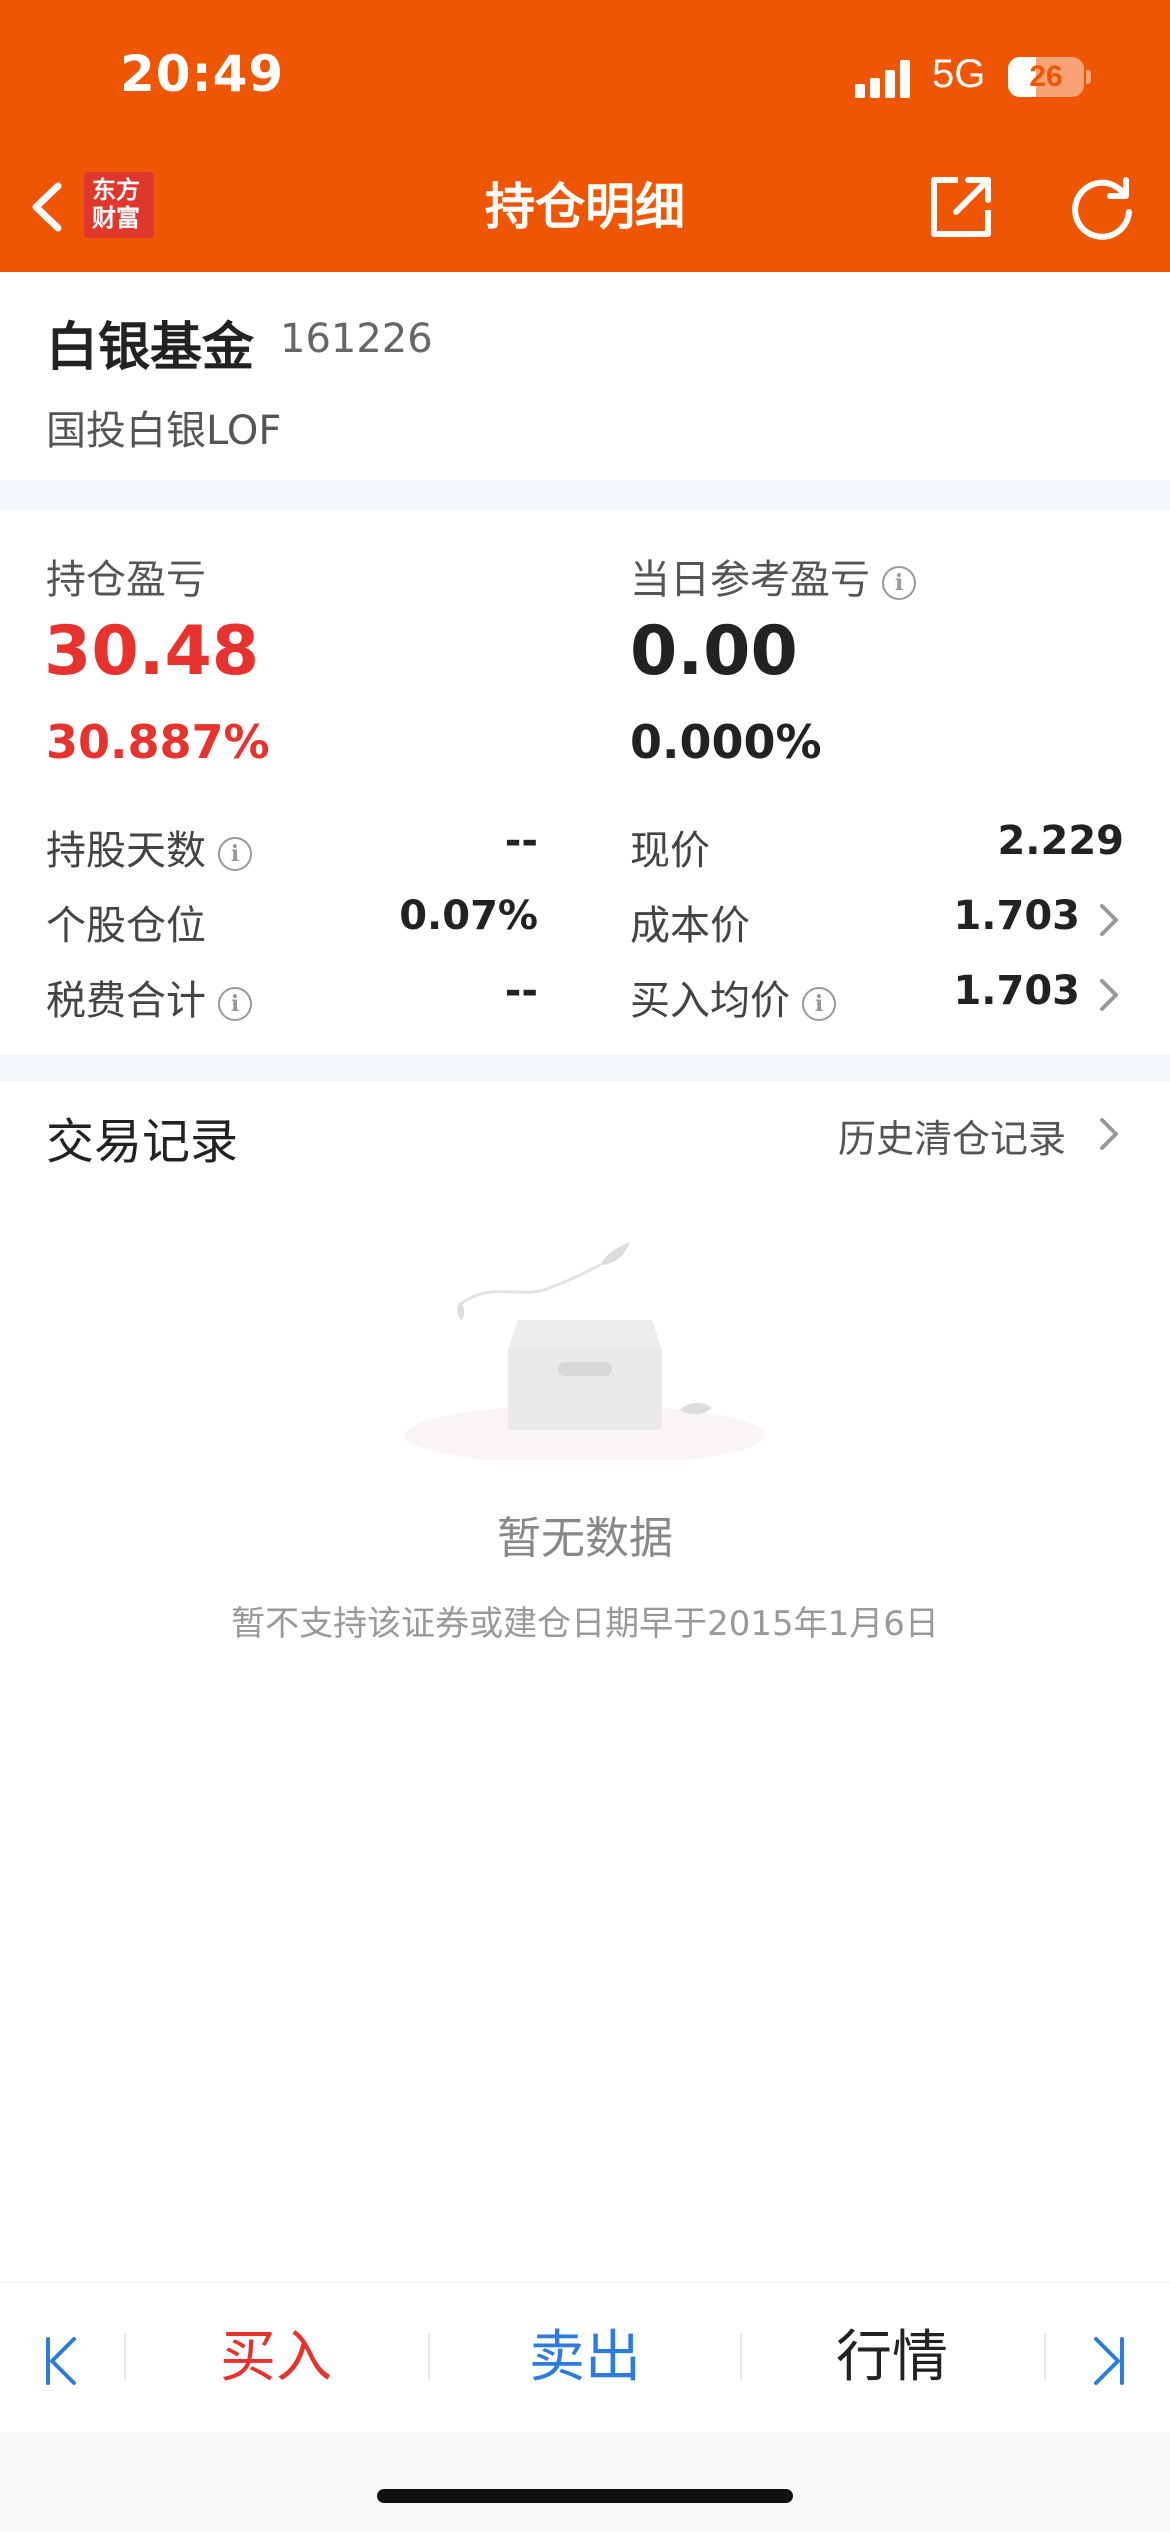 Image resolution: width=1170 pixels, height=2532 pixels. I want to click on empty-state-title: 暂无数据, so click(585, 1538).